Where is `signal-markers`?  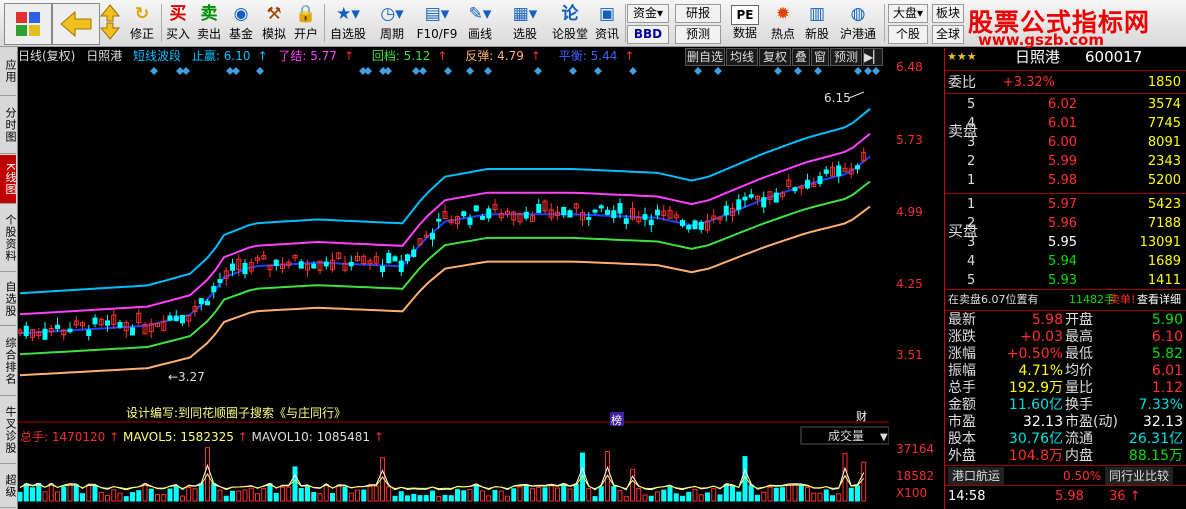
signal-markers is located at coordinates (515, 71).